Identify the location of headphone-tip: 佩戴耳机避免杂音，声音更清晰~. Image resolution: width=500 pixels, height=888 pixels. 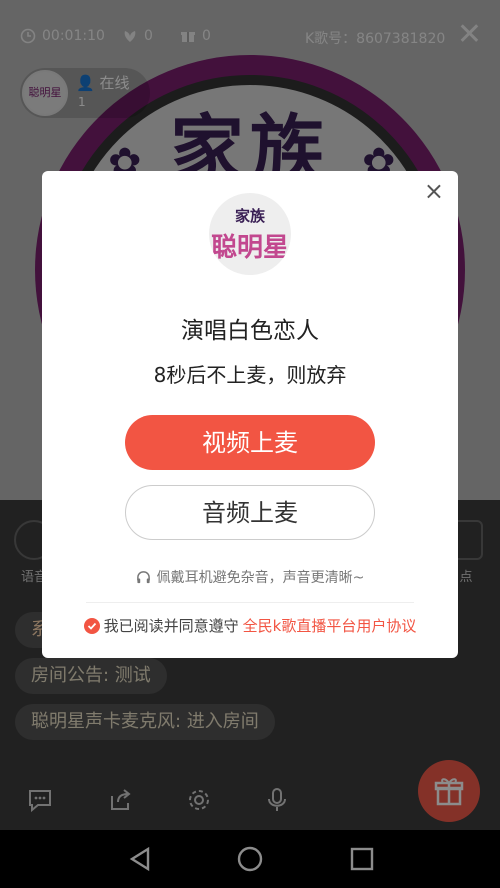
(250, 578).